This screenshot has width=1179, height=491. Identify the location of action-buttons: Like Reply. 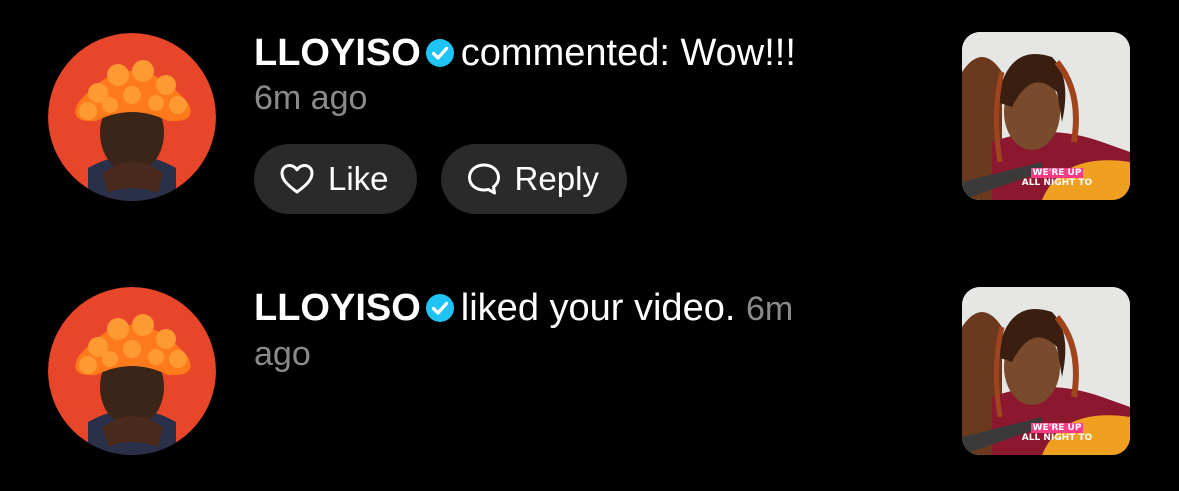
(594, 179).